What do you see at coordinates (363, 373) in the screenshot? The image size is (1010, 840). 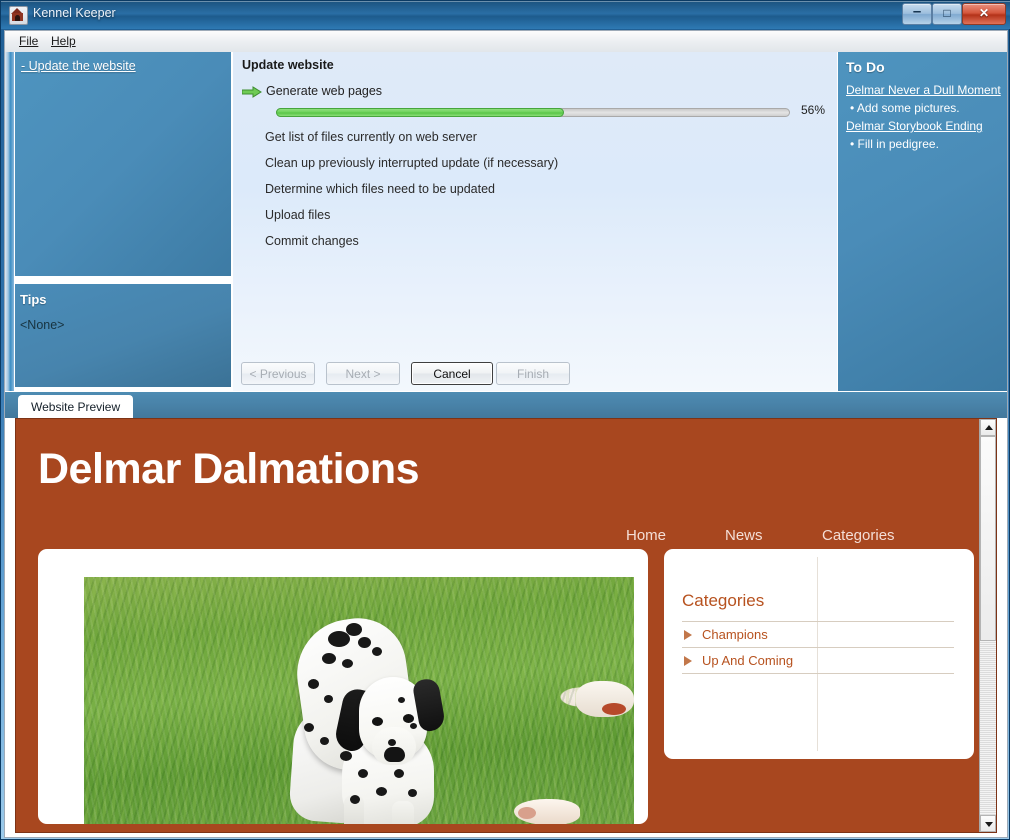 I see `next-button: Next >` at bounding box center [363, 373].